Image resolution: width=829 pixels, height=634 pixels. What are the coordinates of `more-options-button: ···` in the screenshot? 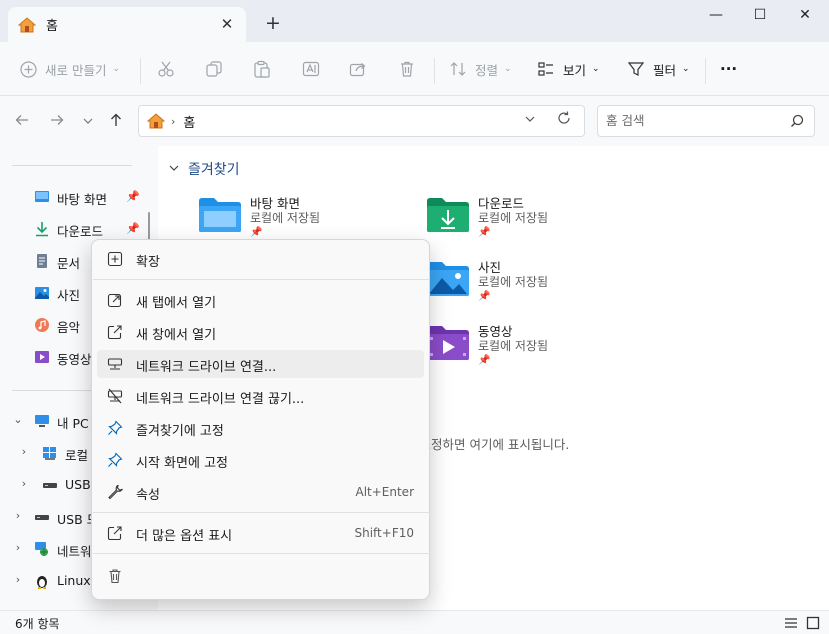 It's located at (728, 69).